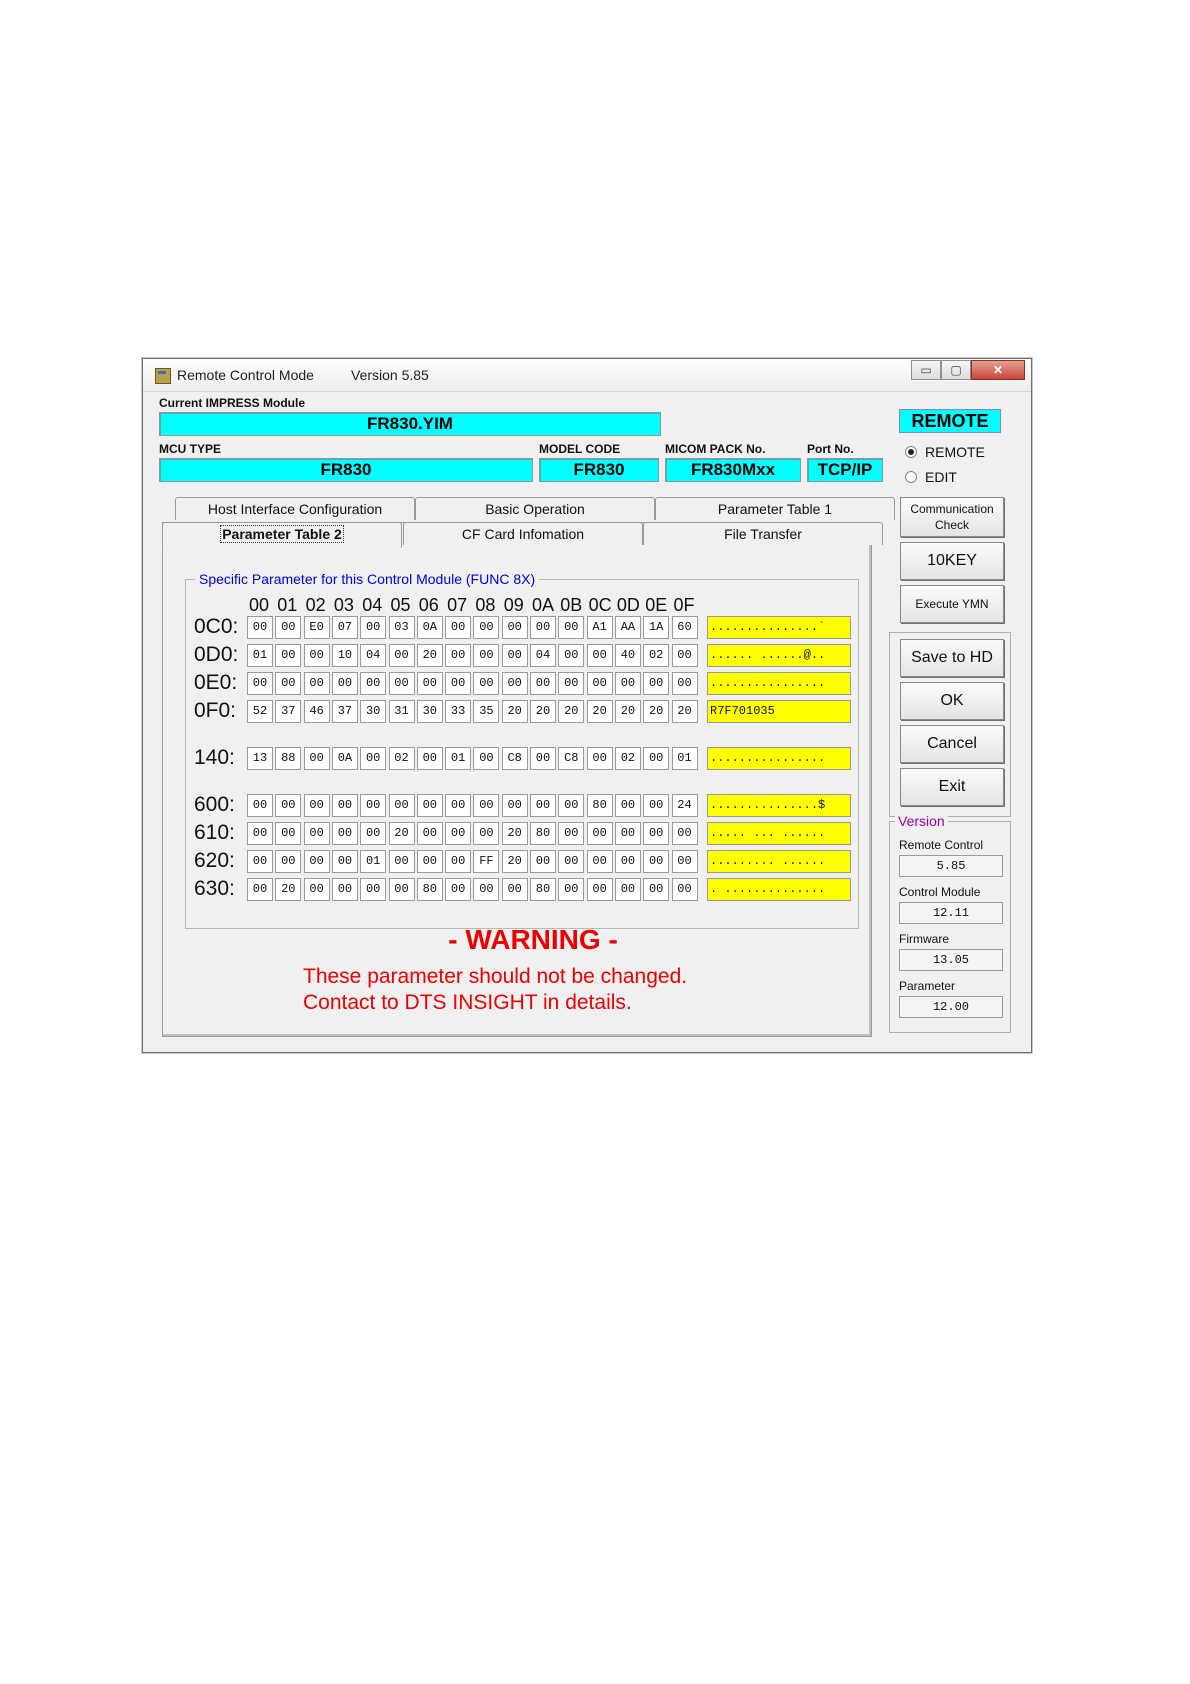 The width and height of the screenshot is (1190, 1684). I want to click on hex-cell: 24, so click(684, 805).